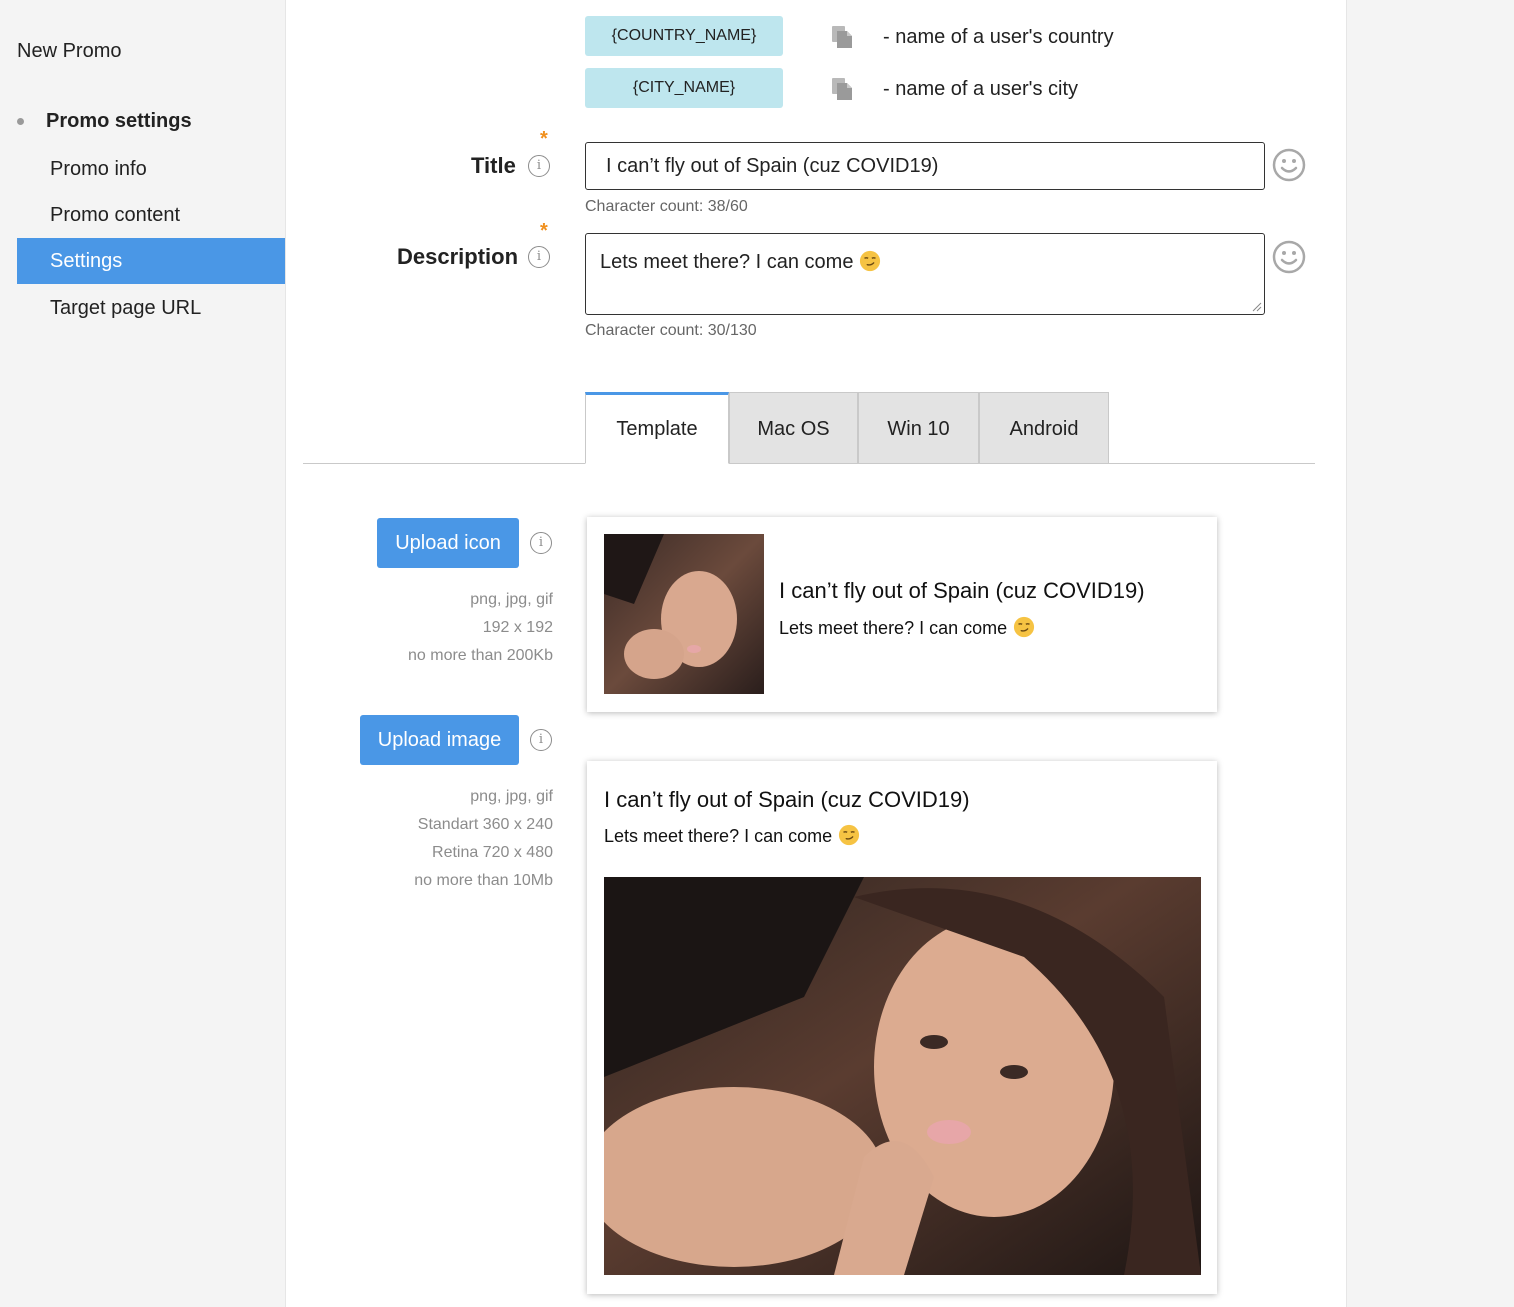 The image size is (1514, 1307). I want to click on upload-image-hint-format: png, jpg, gif, so click(511, 796).